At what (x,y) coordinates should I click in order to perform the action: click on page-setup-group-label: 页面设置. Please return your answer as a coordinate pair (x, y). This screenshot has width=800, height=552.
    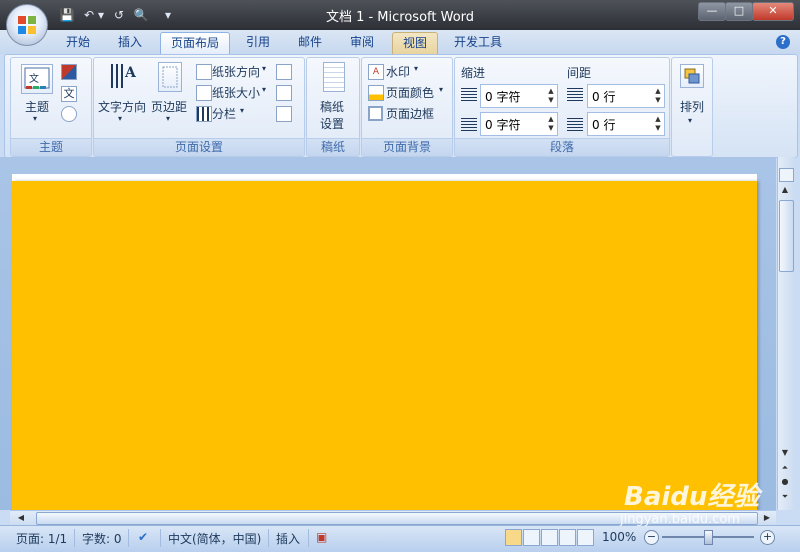
    Looking at the image, I should click on (199, 147).